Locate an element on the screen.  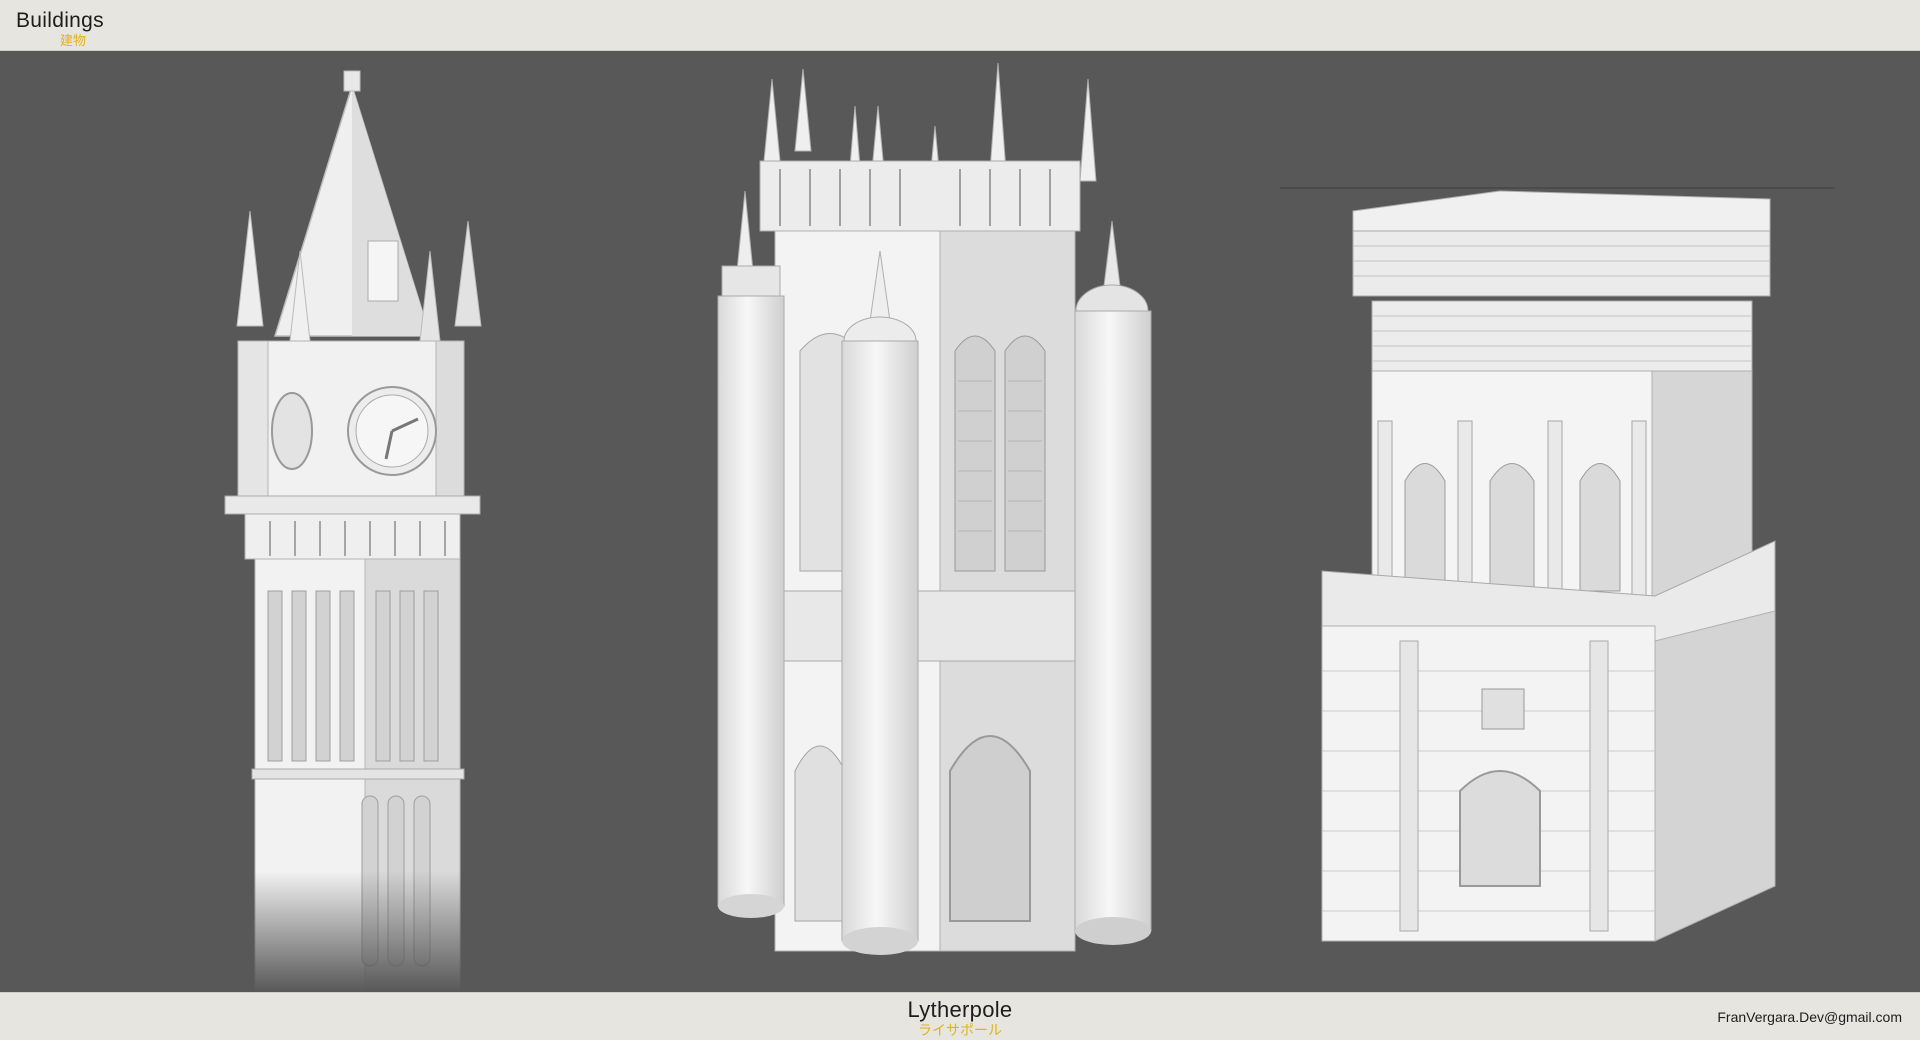
project-subtitle: ライサポール is located at coordinates (960, 1031).